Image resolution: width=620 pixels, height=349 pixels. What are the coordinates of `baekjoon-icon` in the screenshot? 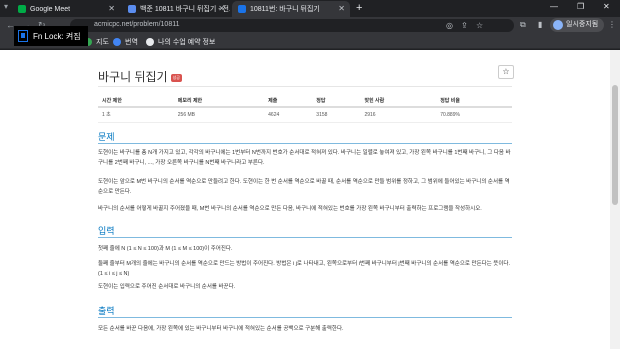 It's located at (242, 9).